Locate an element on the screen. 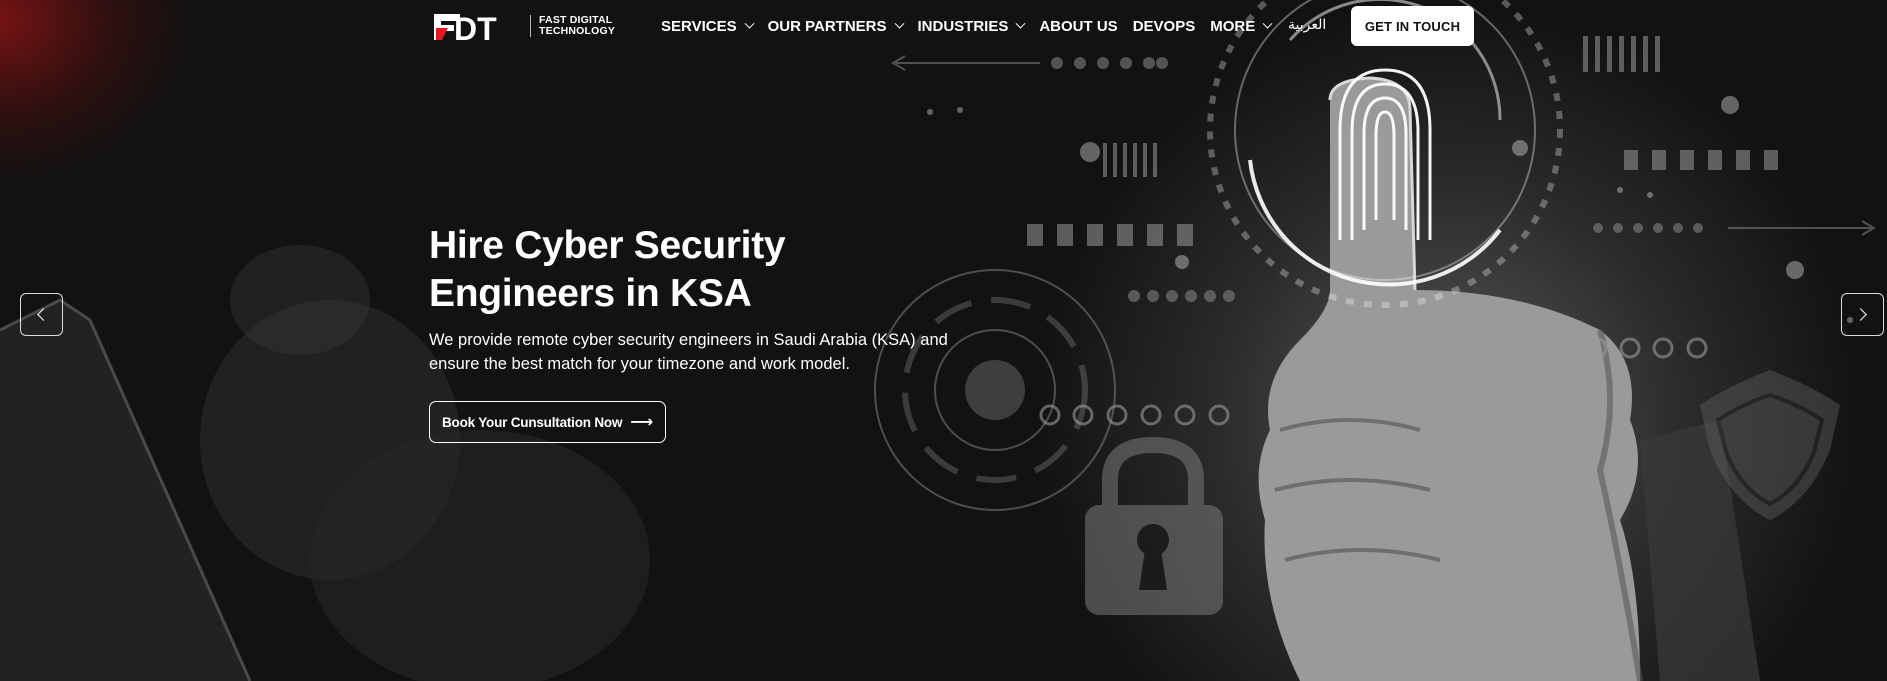  nav-item-more: MORE is located at coordinates (1241, 26).